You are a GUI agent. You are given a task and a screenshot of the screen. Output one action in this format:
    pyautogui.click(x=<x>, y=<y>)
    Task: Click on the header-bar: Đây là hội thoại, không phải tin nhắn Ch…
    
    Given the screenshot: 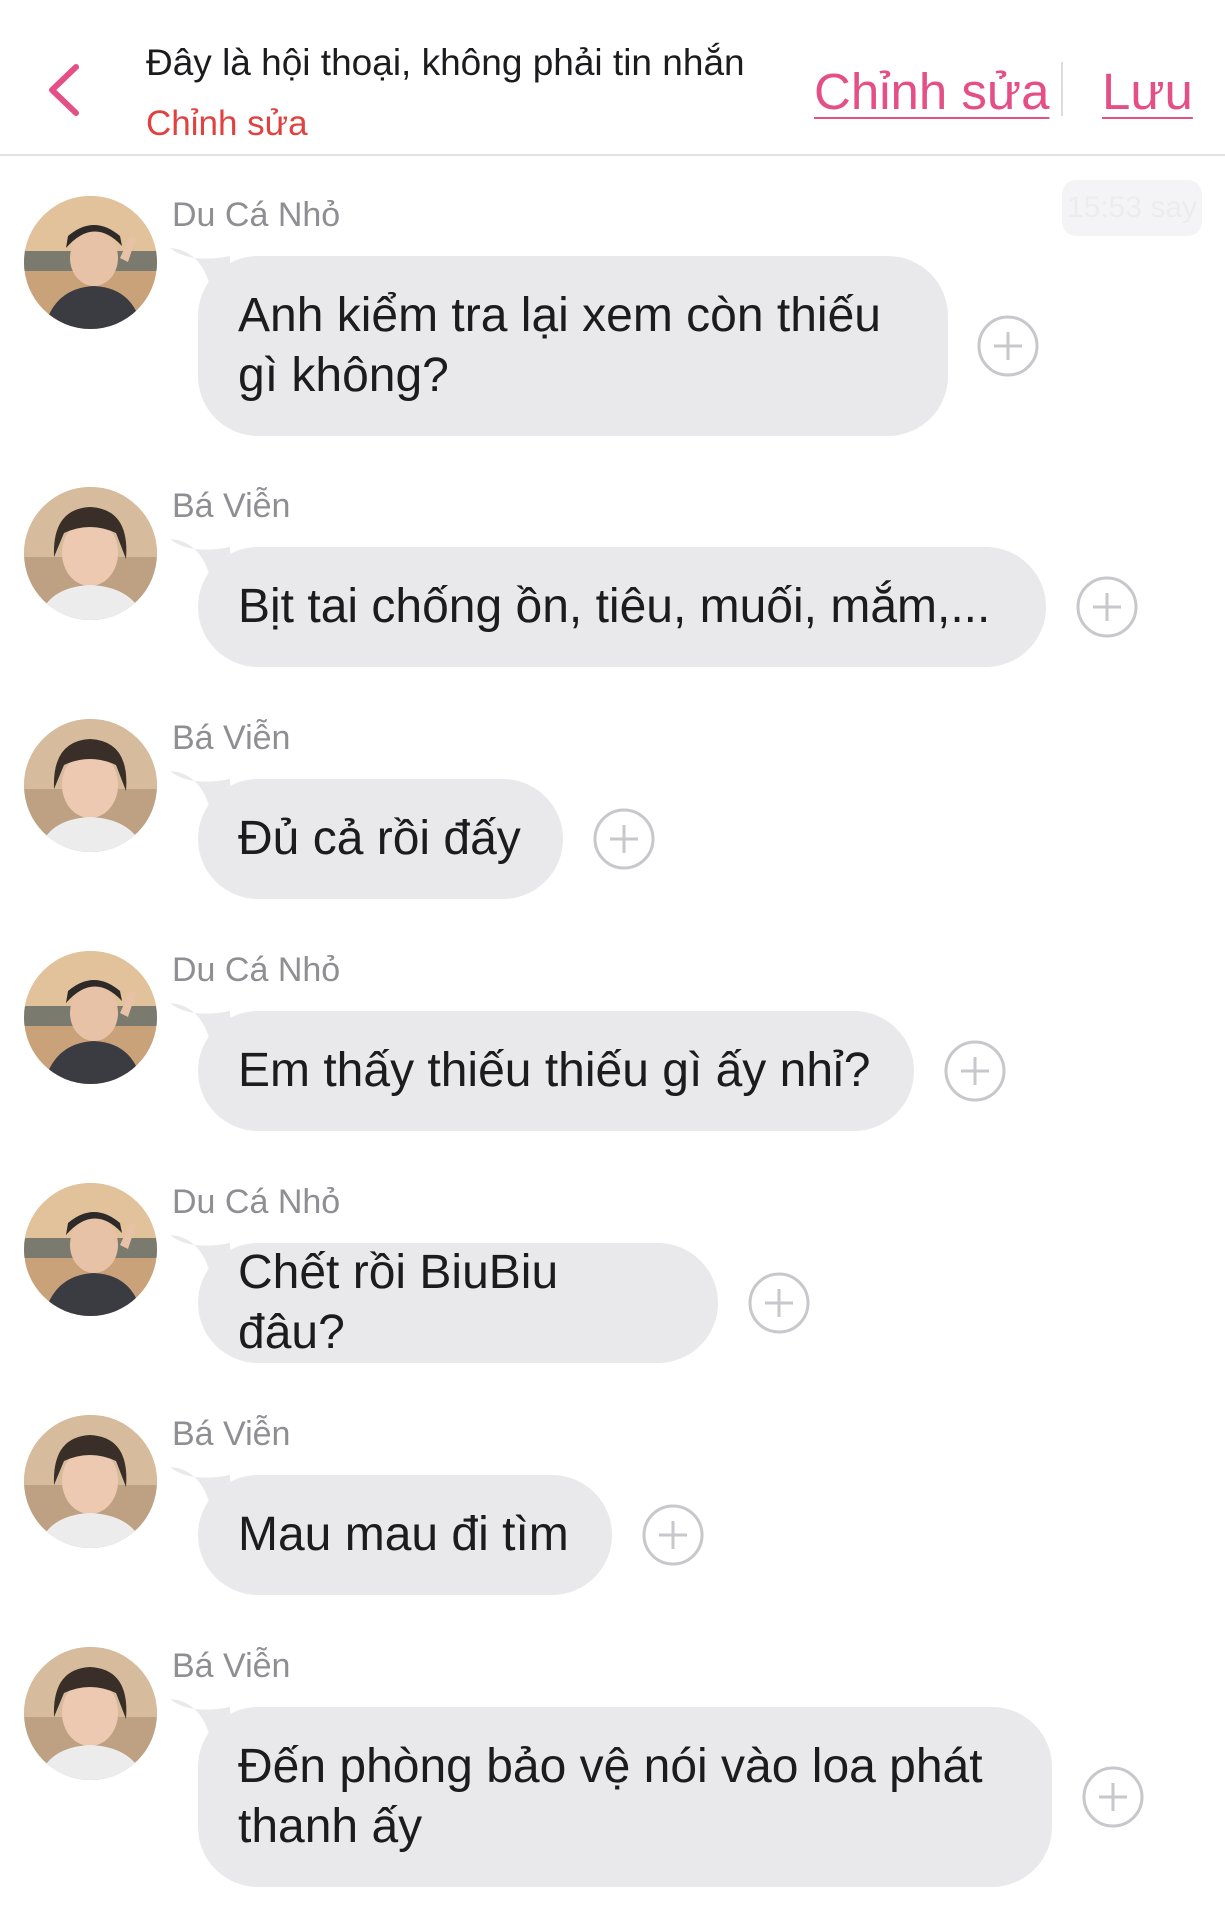 What is the action you would take?
    pyautogui.click(x=612, y=78)
    